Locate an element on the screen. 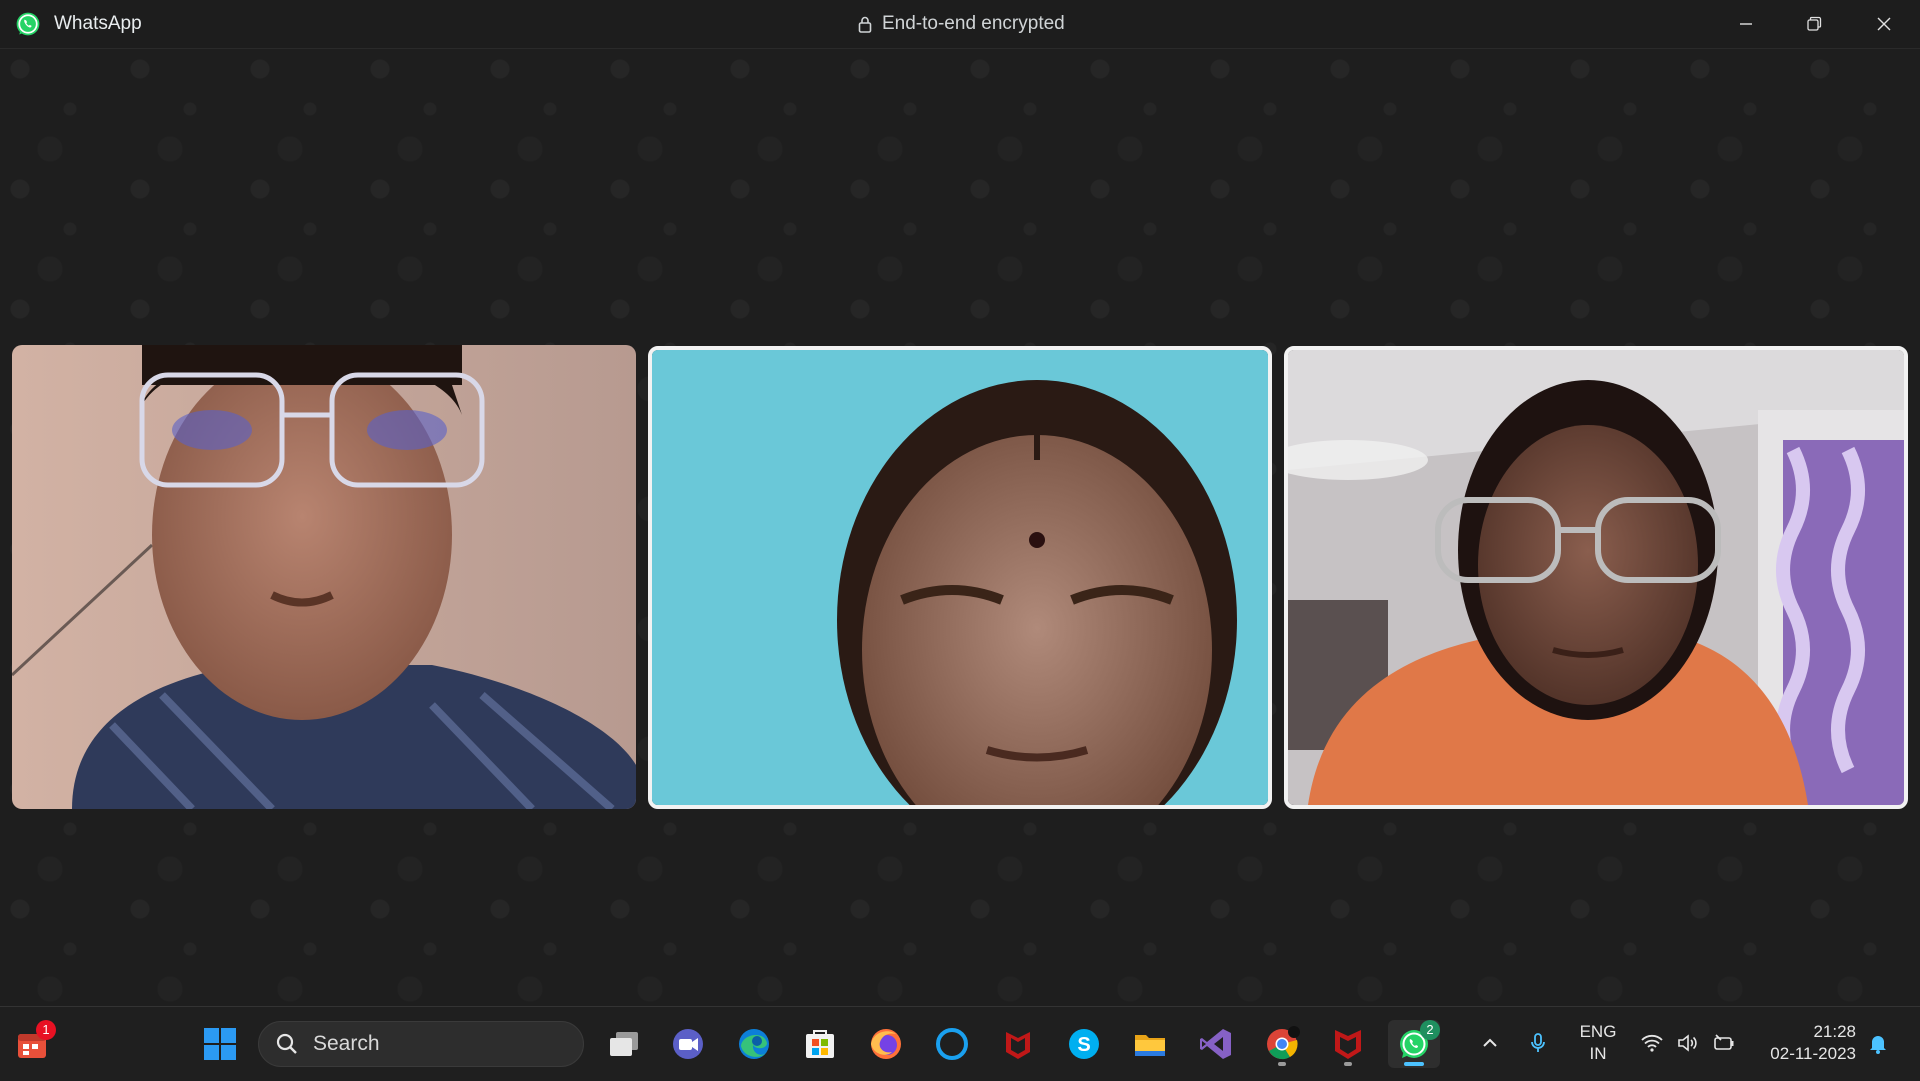 This screenshot has width=1920, height=1081. active-app-indicator is located at coordinates (1414, 1064).